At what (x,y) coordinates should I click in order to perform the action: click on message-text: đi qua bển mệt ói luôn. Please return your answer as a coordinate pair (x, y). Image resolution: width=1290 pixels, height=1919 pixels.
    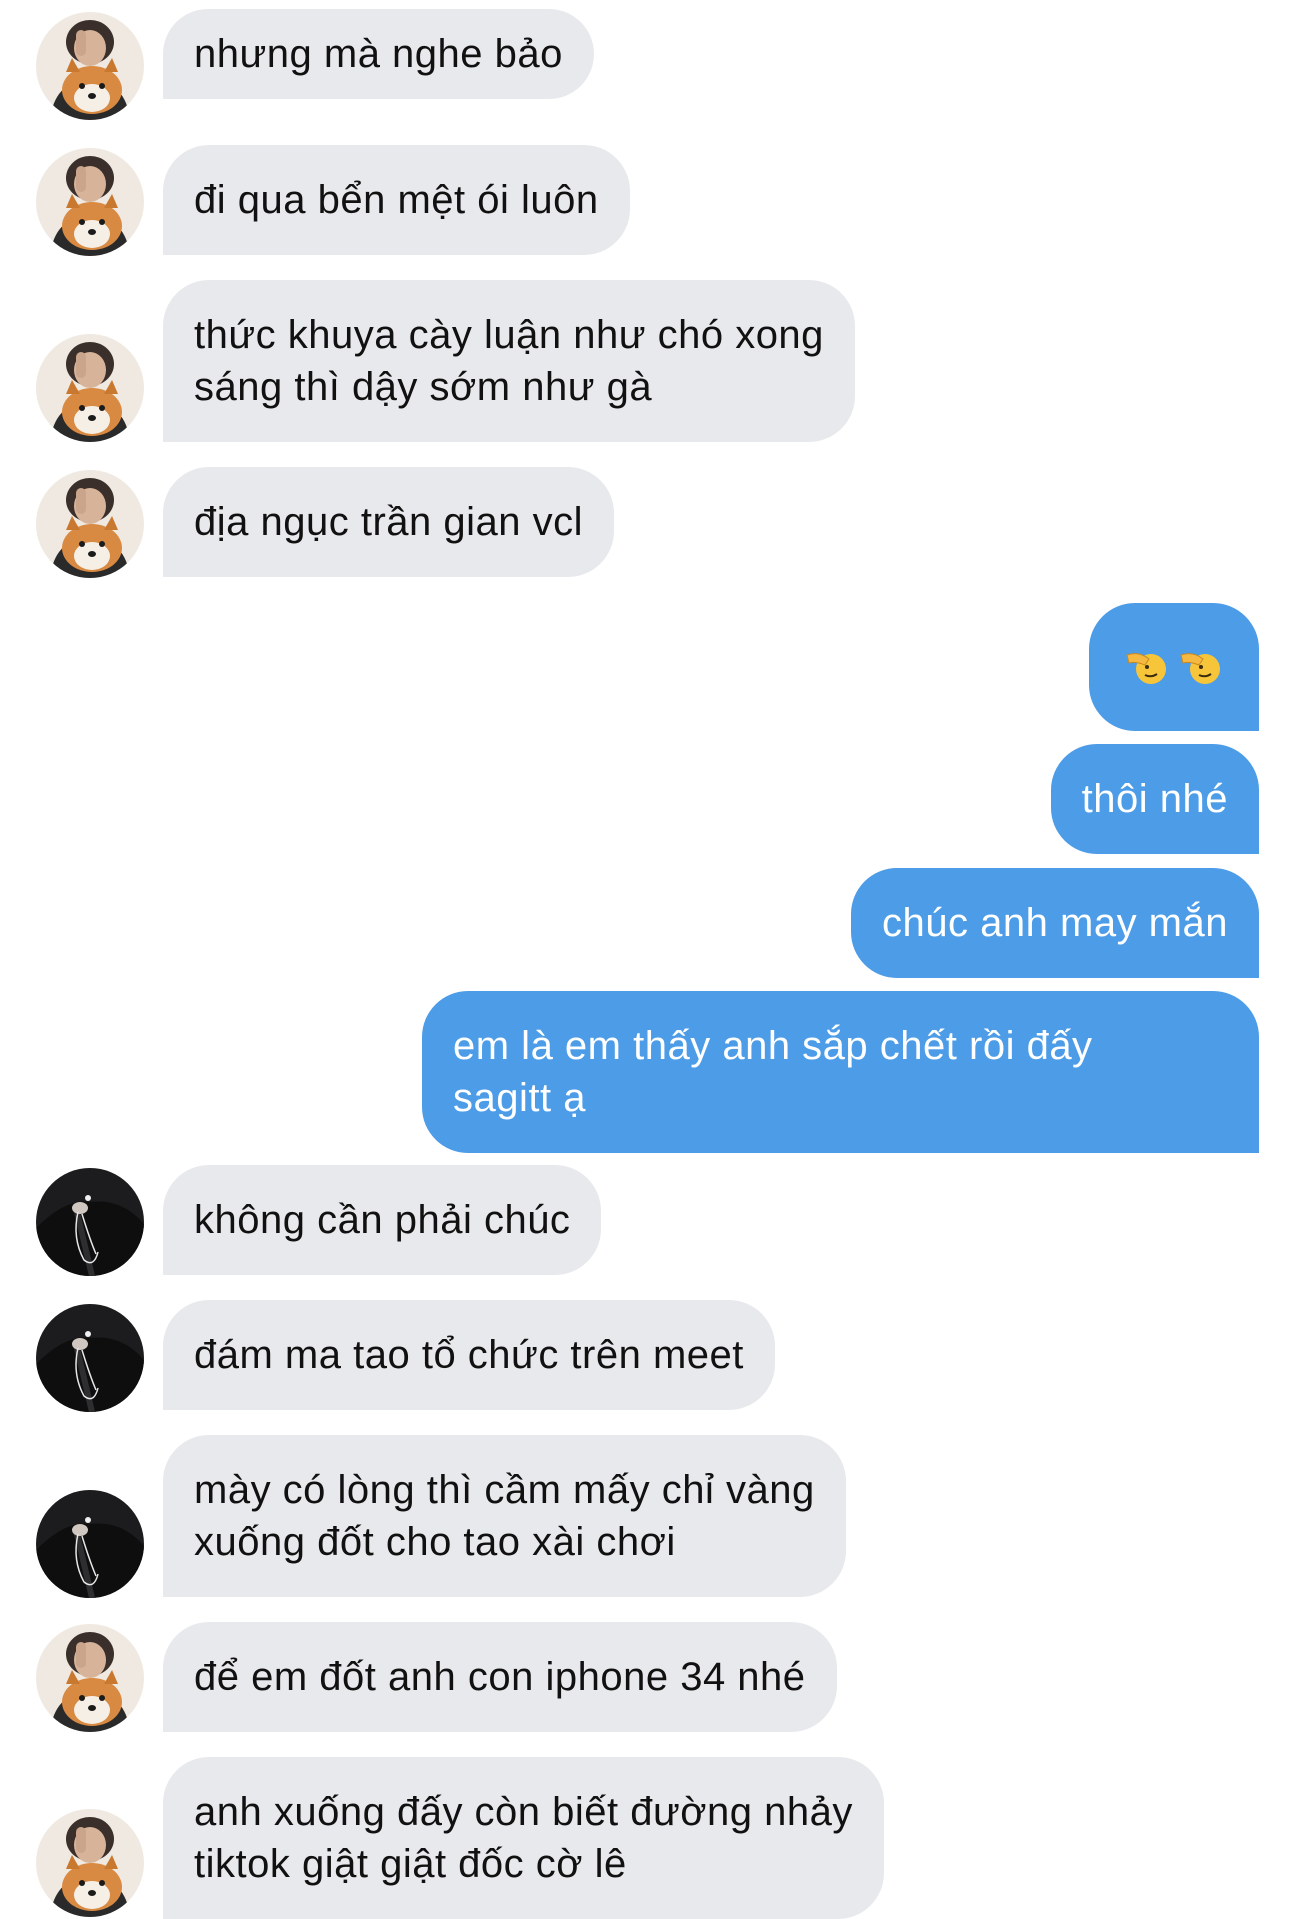
    Looking at the image, I should click on (396, 200).